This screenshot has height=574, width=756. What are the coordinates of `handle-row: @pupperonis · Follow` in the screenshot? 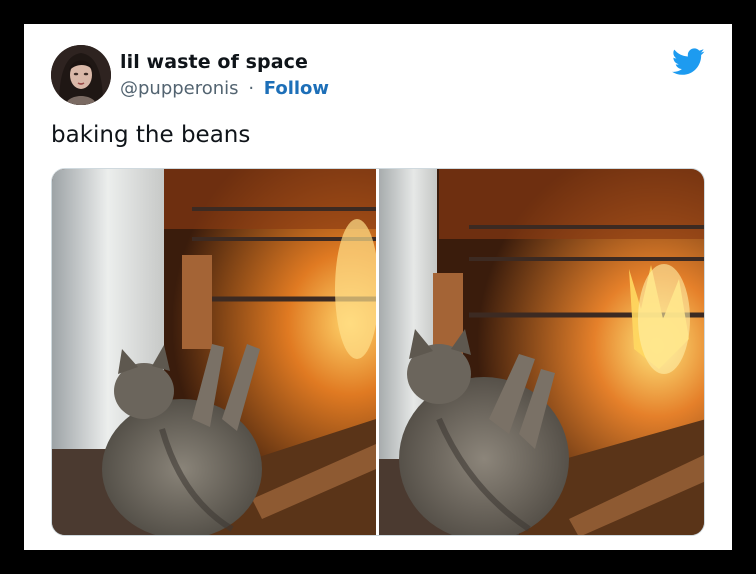 It's located at (224, 88).